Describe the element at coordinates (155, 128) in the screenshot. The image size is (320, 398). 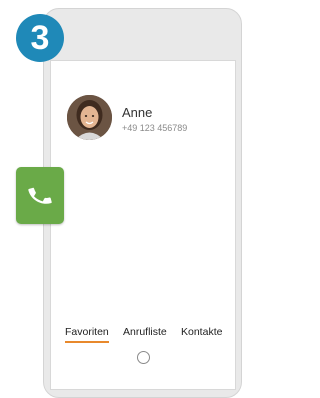
I see `contact-phone-number: +49 123 456789` at that location.